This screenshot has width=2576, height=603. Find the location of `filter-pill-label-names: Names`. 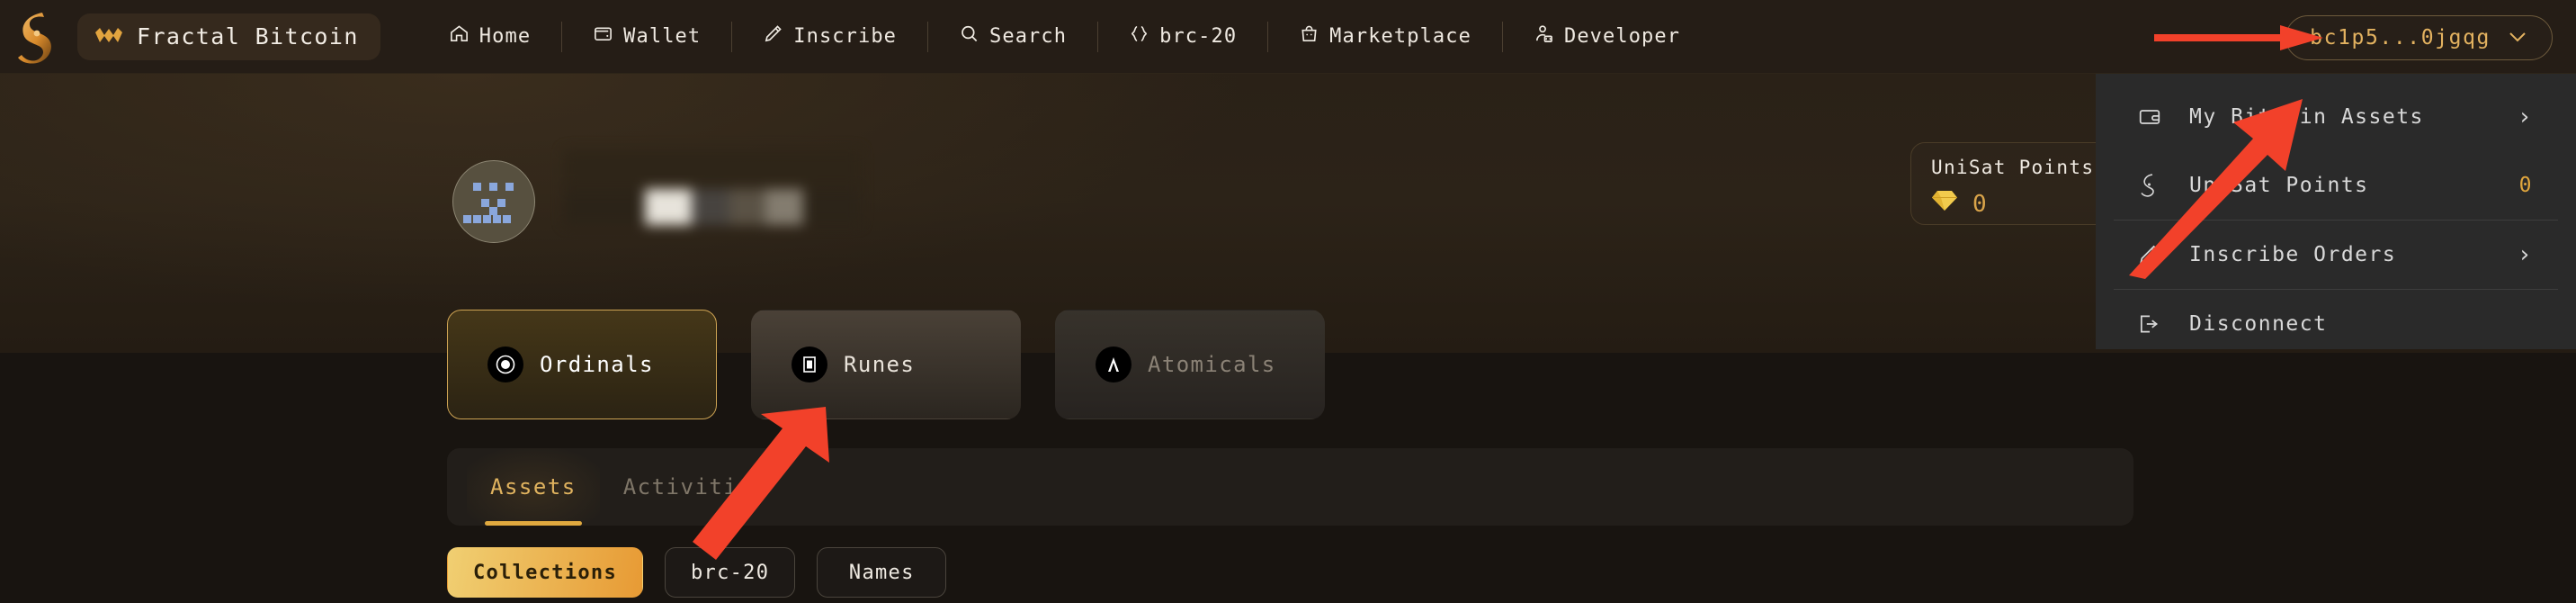

filter-pill-label-names: Names is located at coordinates (881, 572).